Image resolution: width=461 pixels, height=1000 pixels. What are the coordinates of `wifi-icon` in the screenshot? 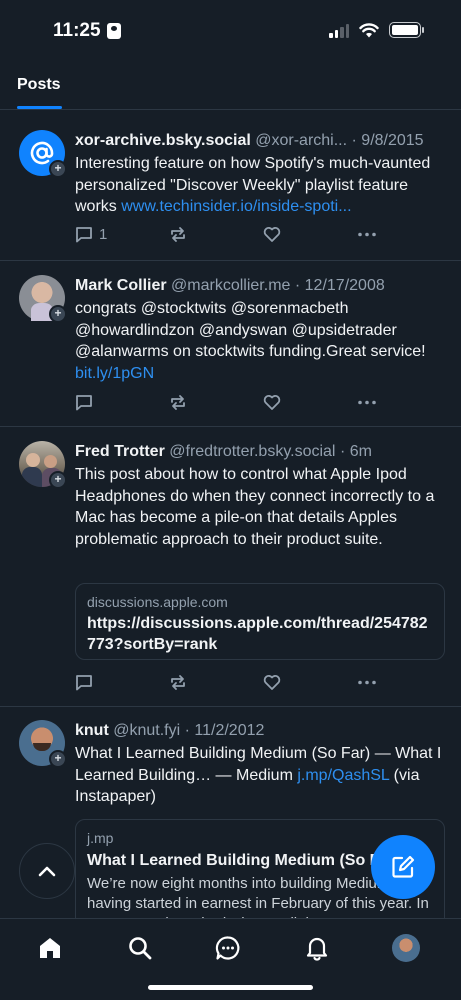 It's located at (369, 30).